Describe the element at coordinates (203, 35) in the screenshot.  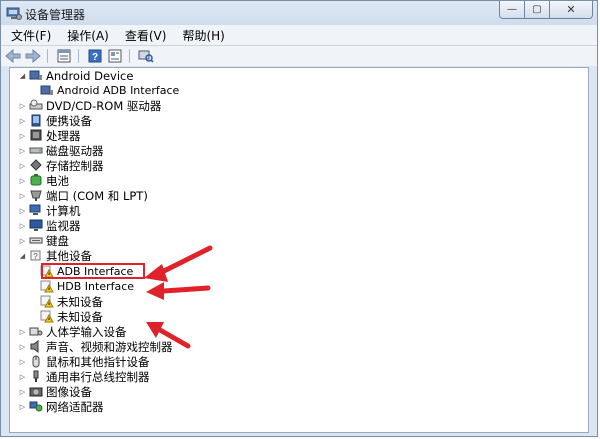
I see `menu-help: 帮助(H)` at that location.